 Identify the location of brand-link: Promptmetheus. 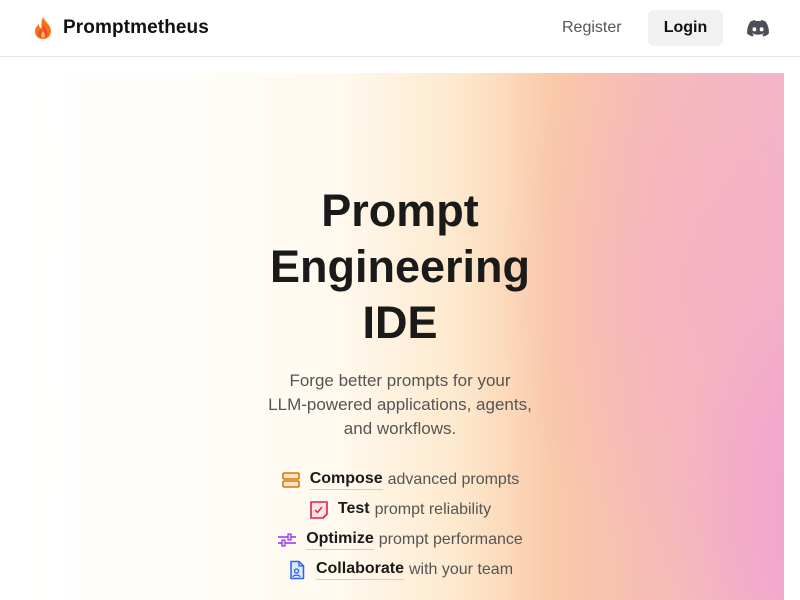
(120, 28).